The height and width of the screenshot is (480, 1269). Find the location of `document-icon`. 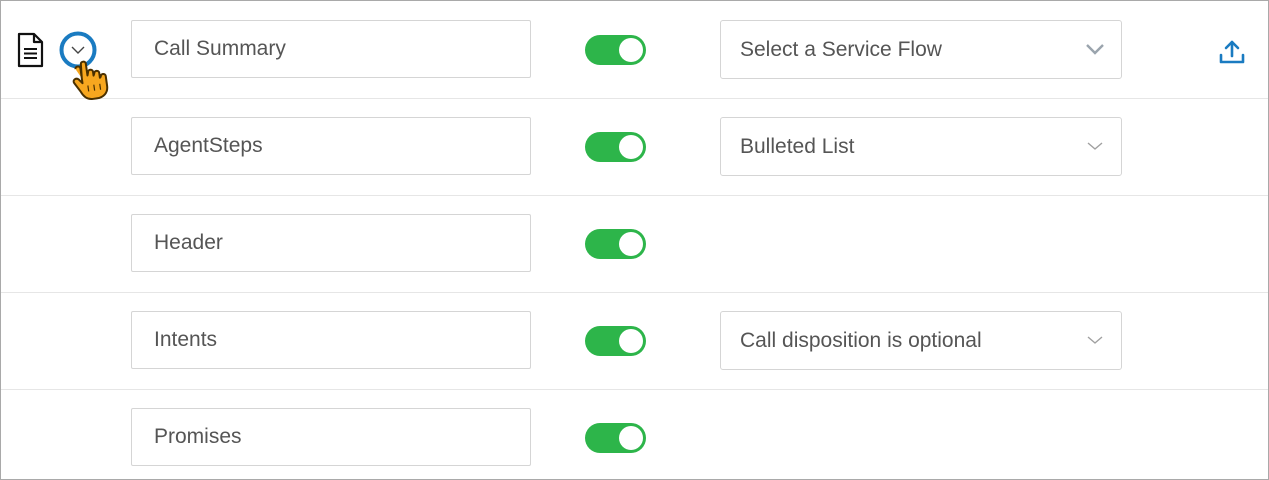

document-icon is located at coordinates (30, 52).